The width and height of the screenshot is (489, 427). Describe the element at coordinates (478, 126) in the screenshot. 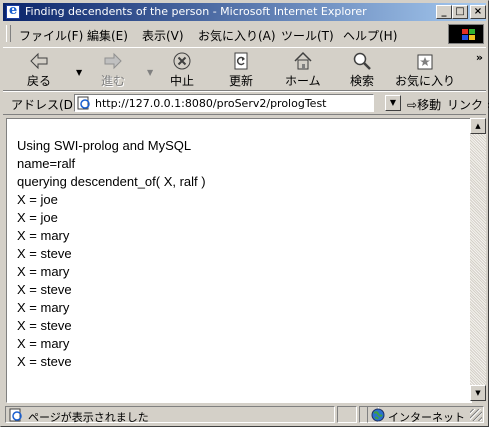

I see `scroll-up-button: ▲` at that location.